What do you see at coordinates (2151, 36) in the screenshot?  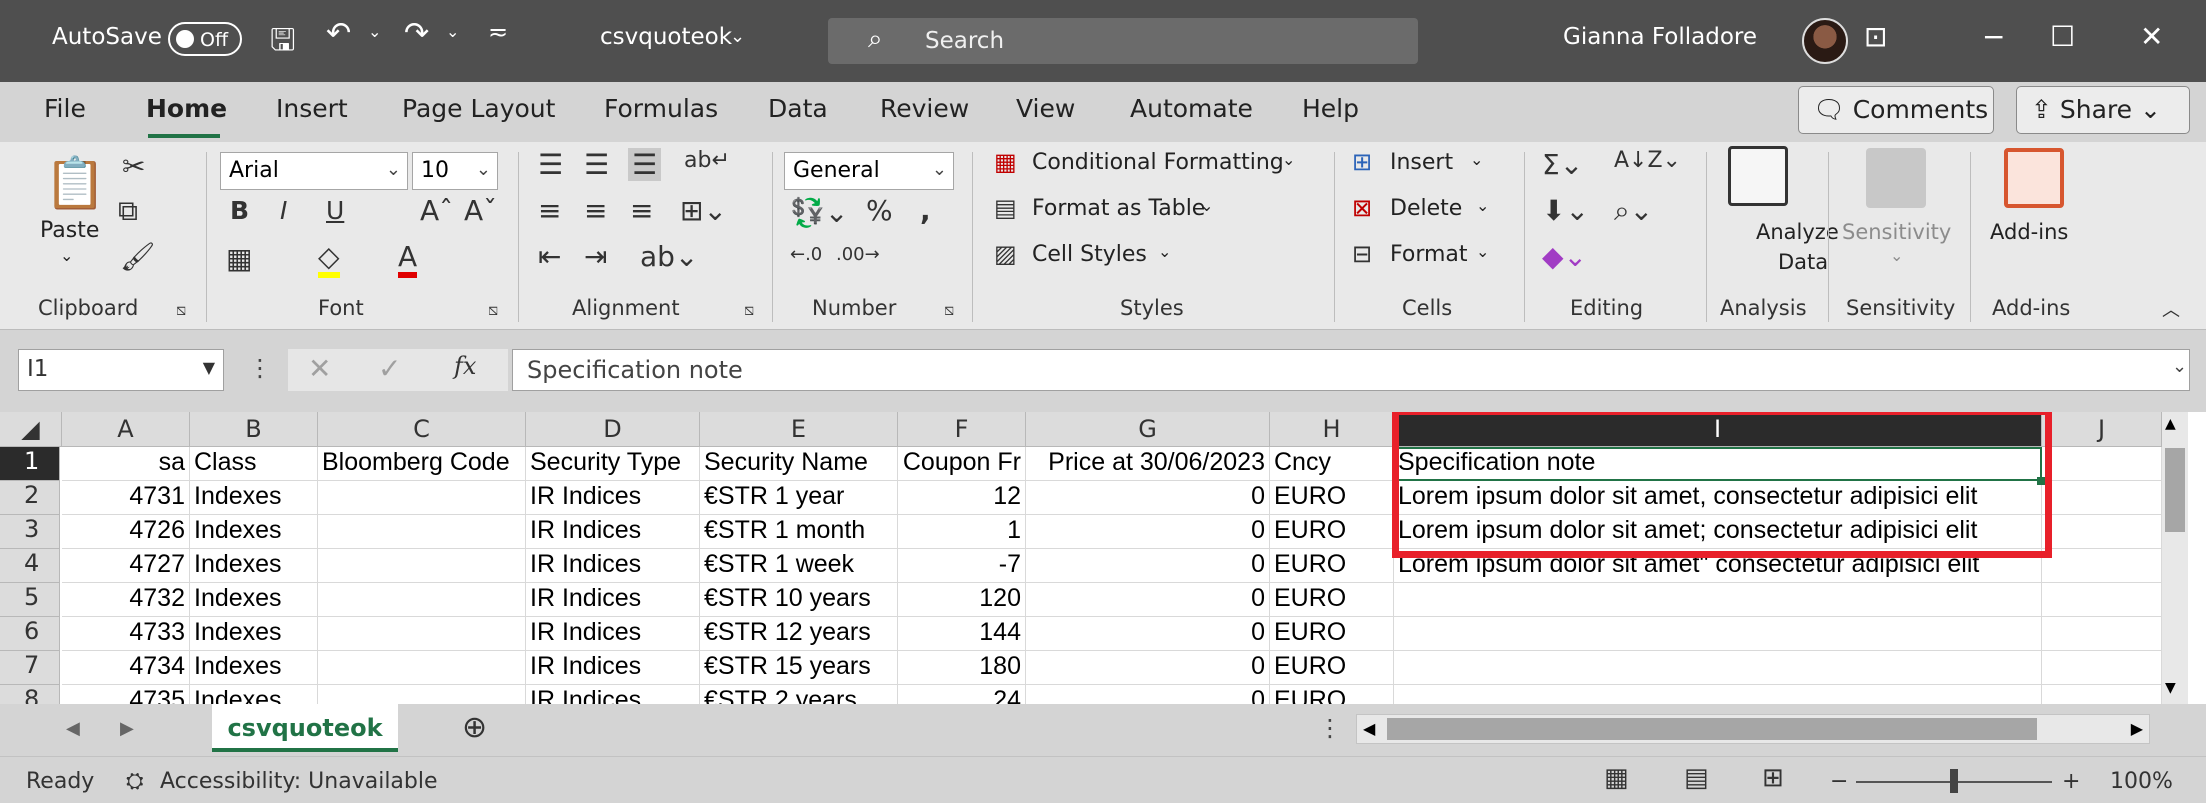 I see `close-icon: ✕` at bounding box center [2151, 36].